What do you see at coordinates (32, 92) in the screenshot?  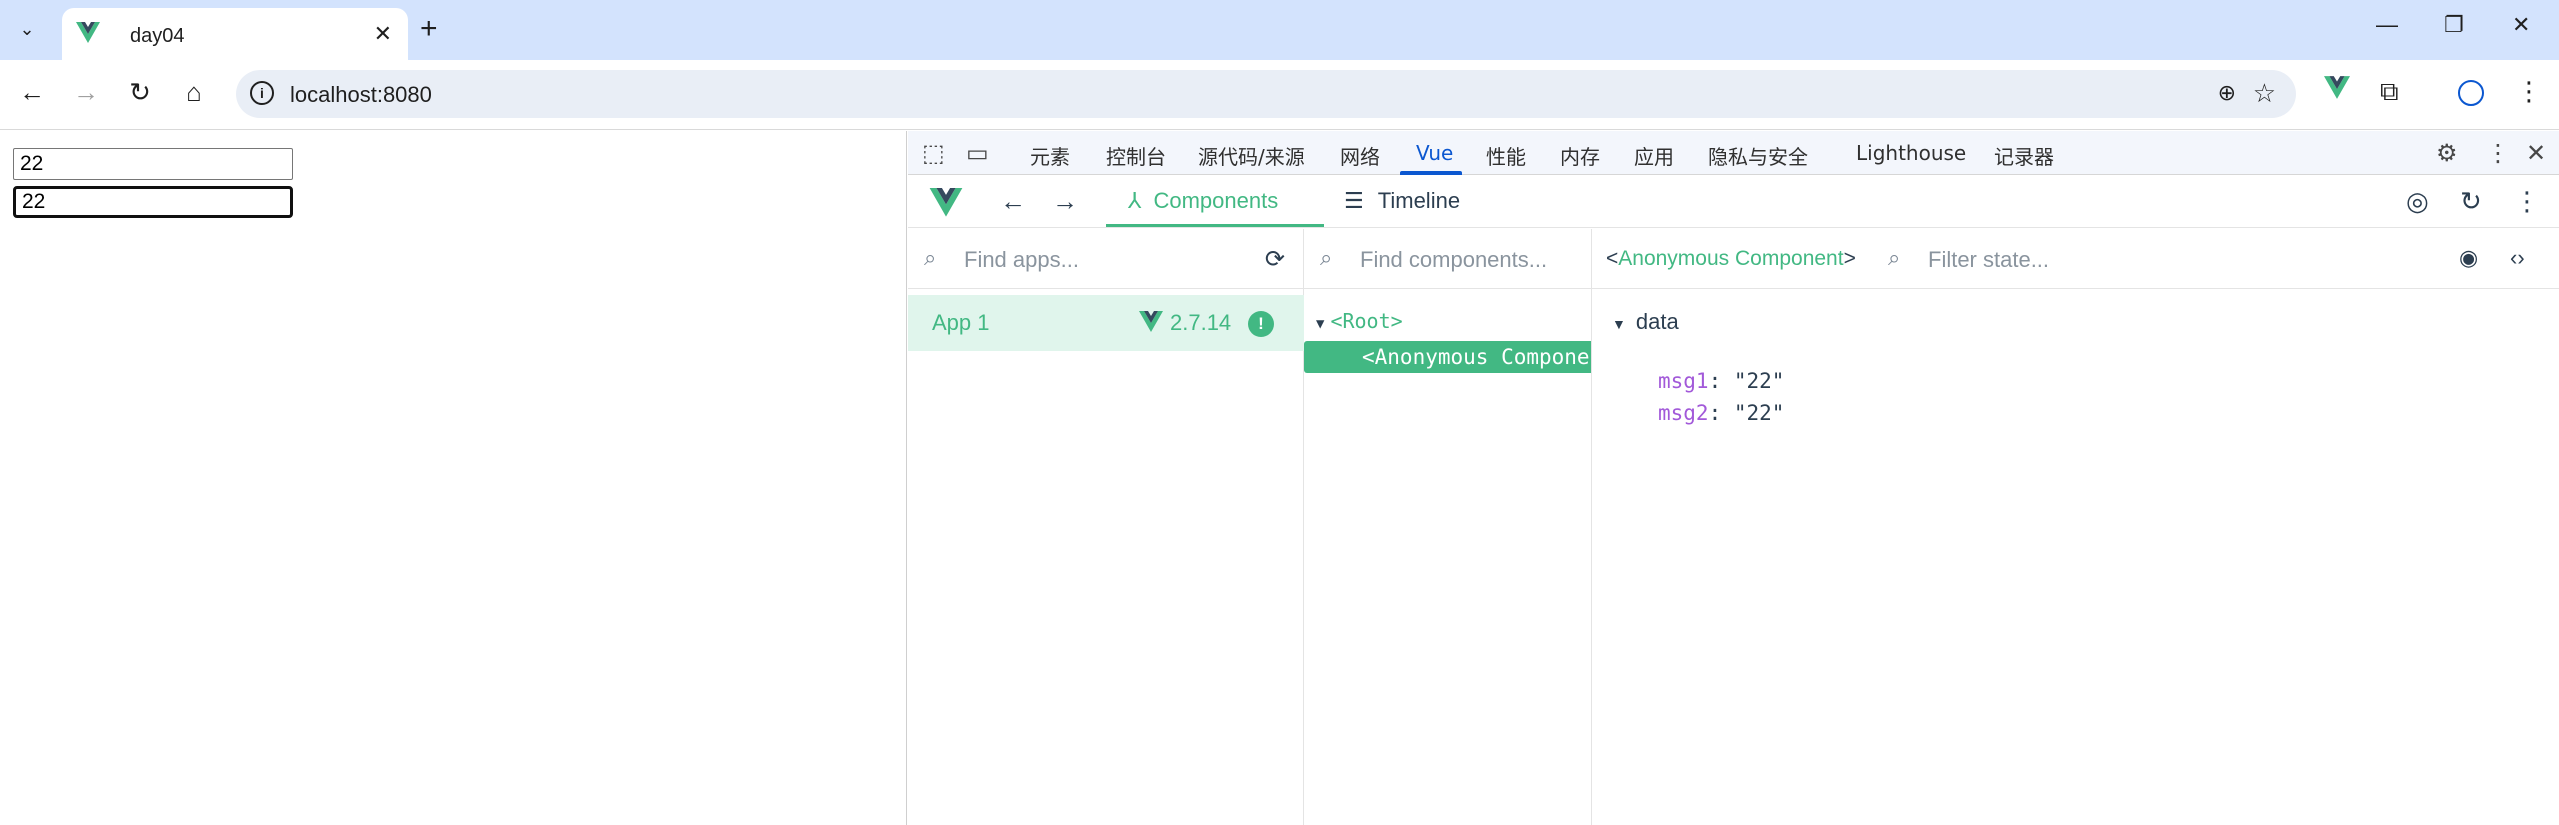 I see `back-arrow-left-icon: ←` at bounding box center [32, 92].